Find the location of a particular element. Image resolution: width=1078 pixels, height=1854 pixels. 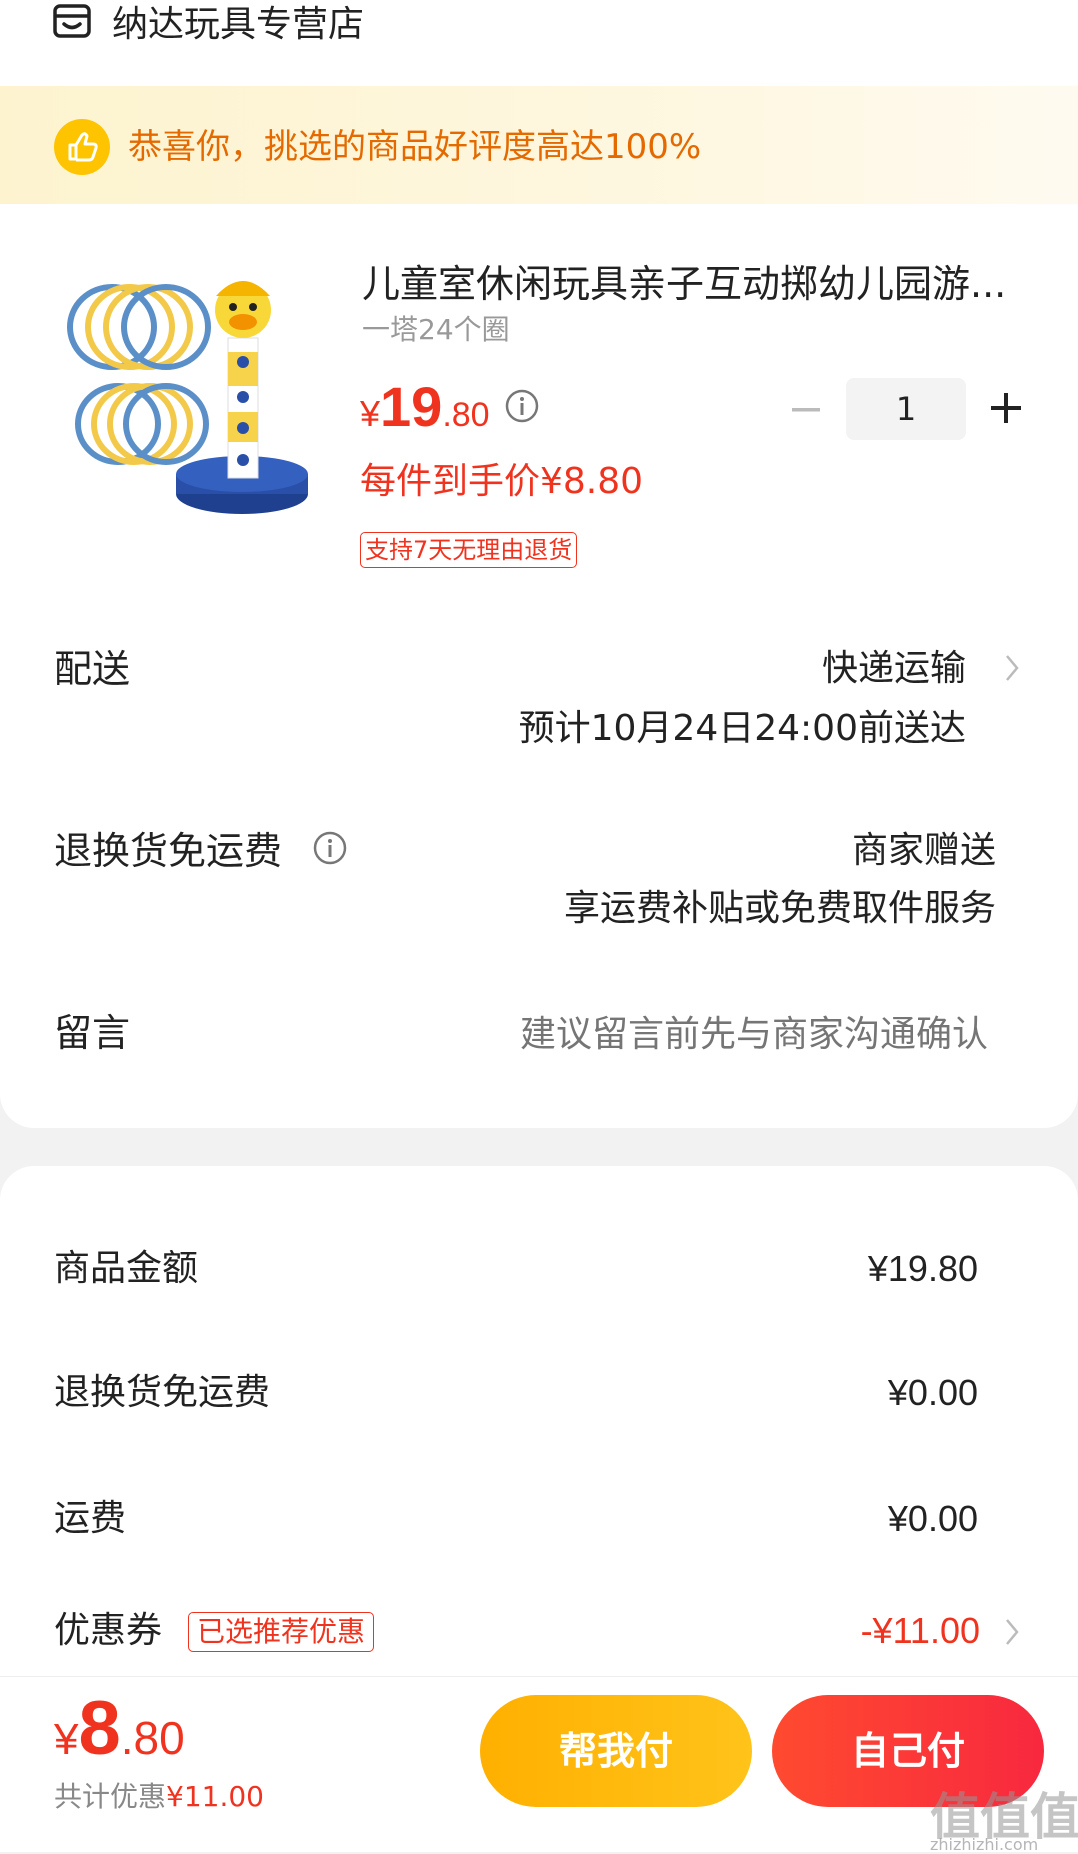

shipping-fee-value: ¥0.00 is located at coordinates (932, 1518).